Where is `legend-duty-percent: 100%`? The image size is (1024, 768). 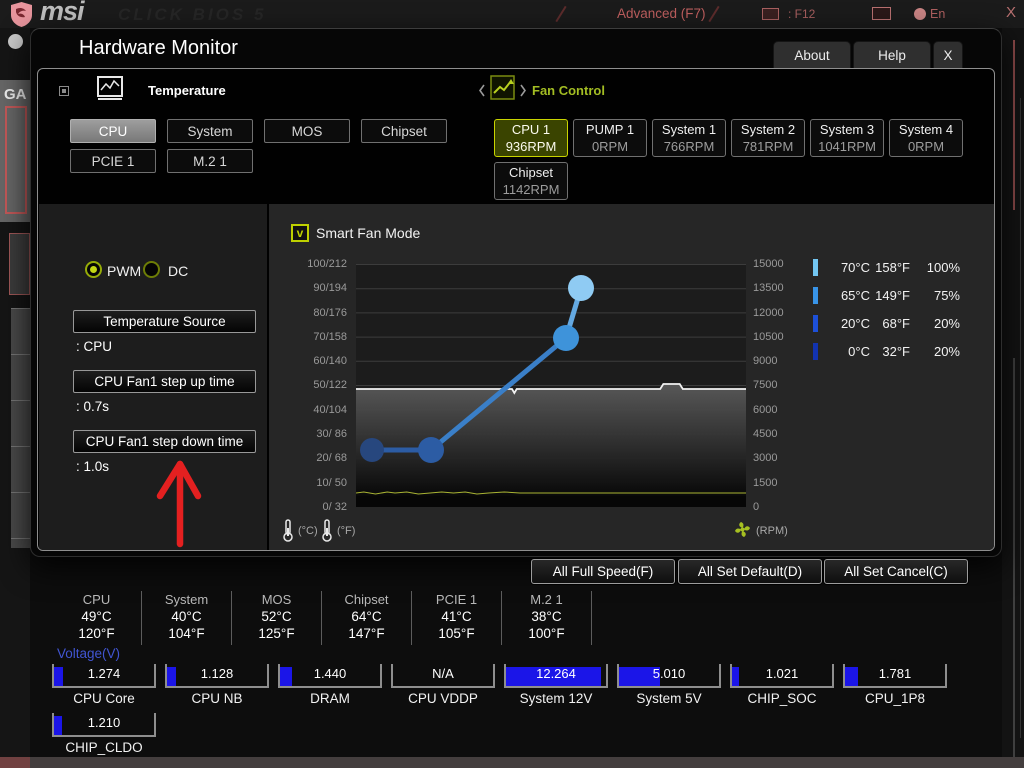 legend-duty-percent: 100% is located at coordinates (943, 267).